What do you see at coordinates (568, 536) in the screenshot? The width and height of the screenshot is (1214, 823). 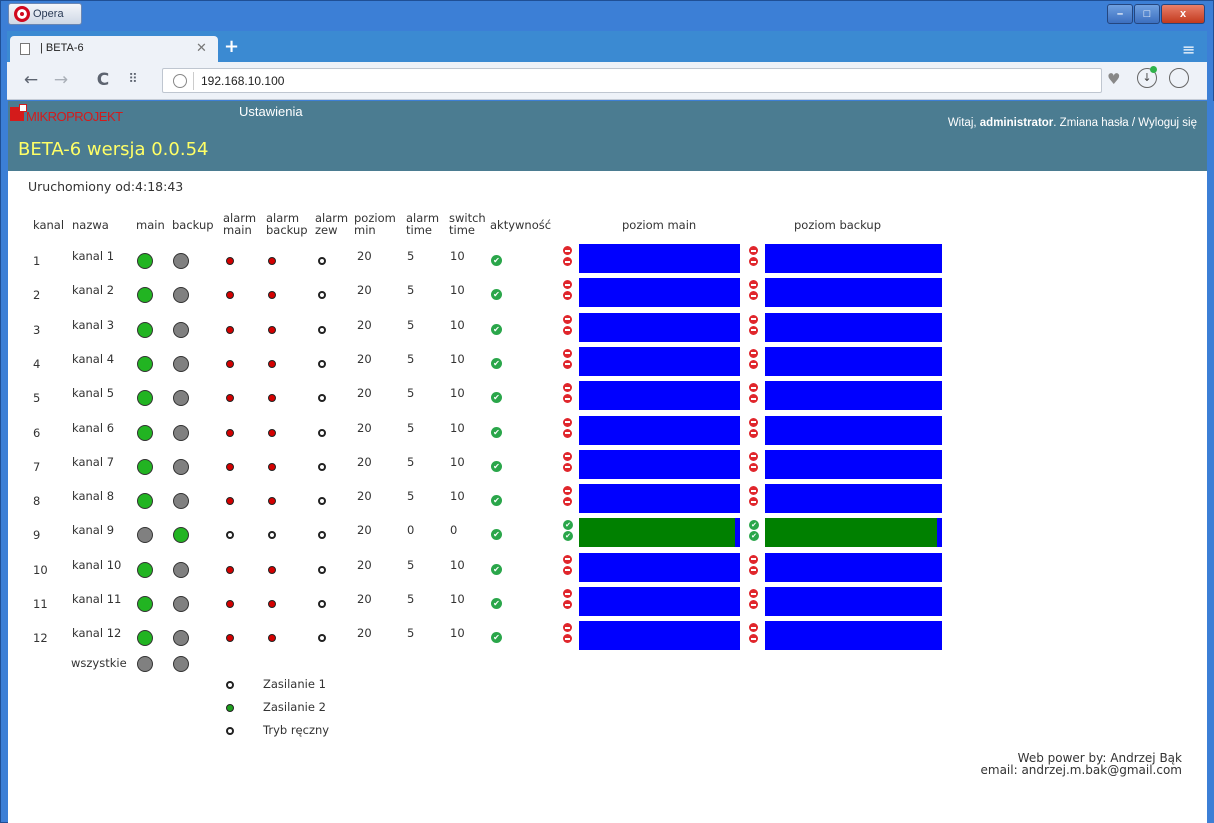 I see `main-level-ok-icon: ✔` at bounding box center [568, 536].